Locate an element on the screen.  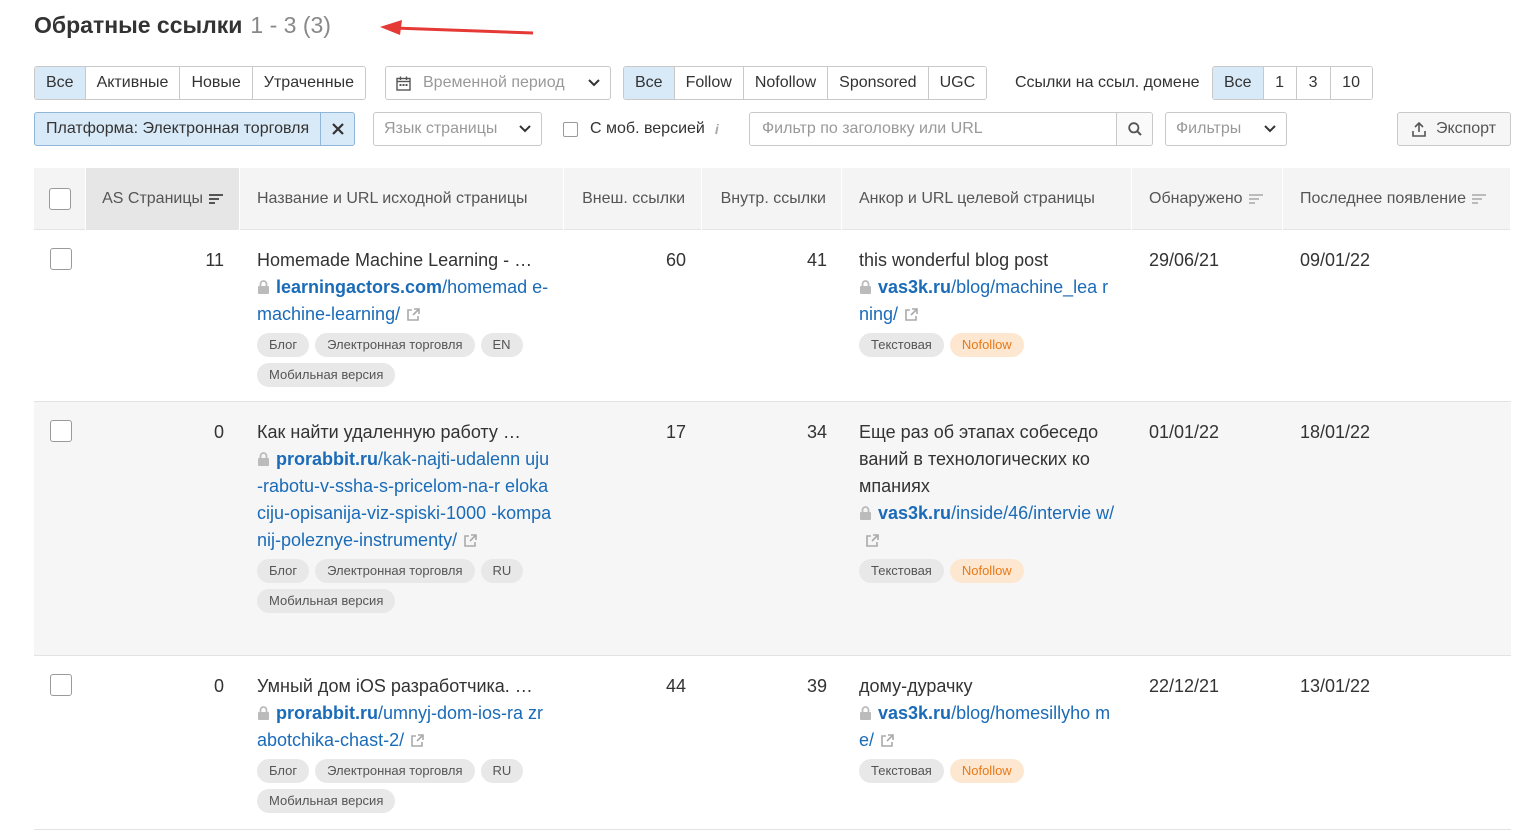
export-button: Экспорт is located at coordinates (1454, 129).